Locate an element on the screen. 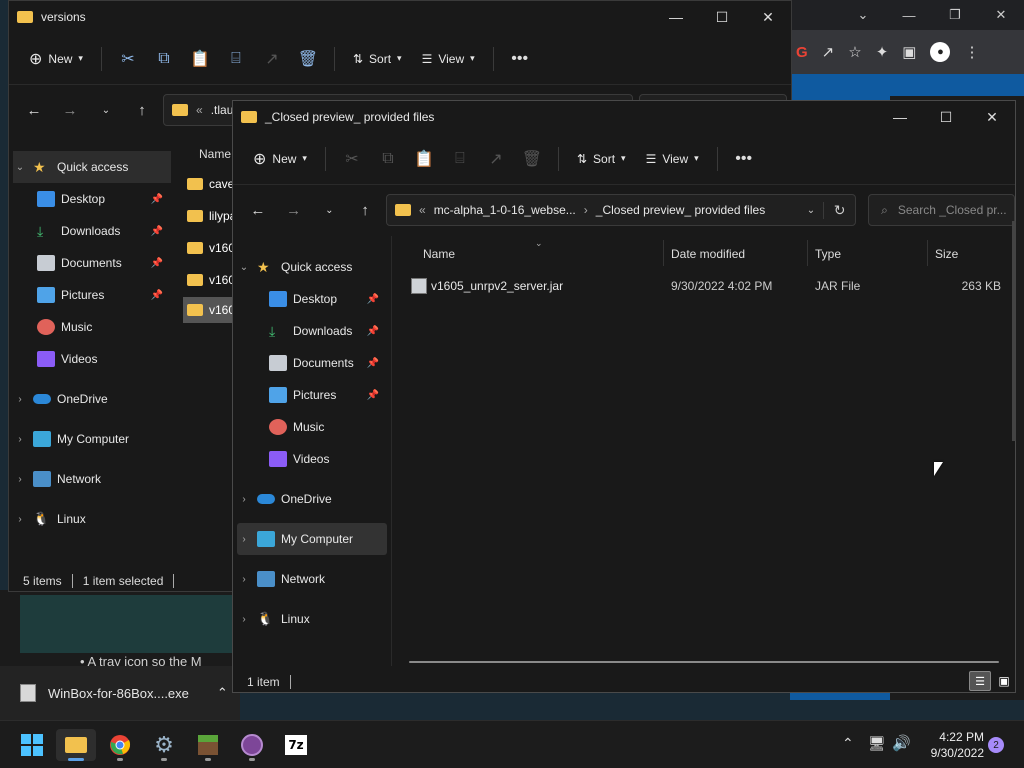  vertical-scrollbar is located at coordinates (1014, 331).